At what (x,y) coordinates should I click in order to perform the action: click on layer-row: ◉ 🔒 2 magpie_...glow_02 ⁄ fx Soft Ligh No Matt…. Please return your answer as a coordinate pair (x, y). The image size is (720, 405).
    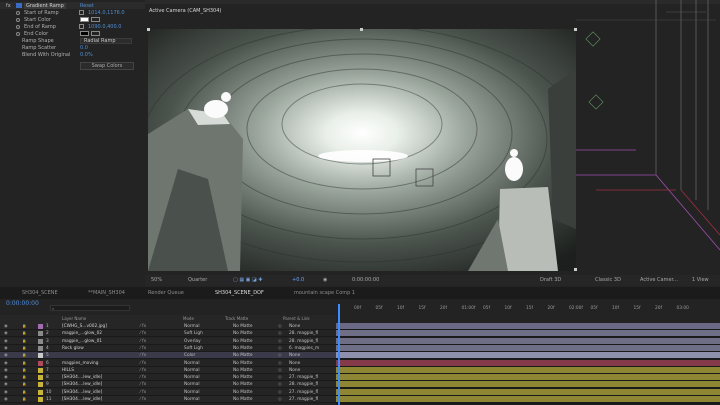
    Looking at the image, I should click on (168, 334).